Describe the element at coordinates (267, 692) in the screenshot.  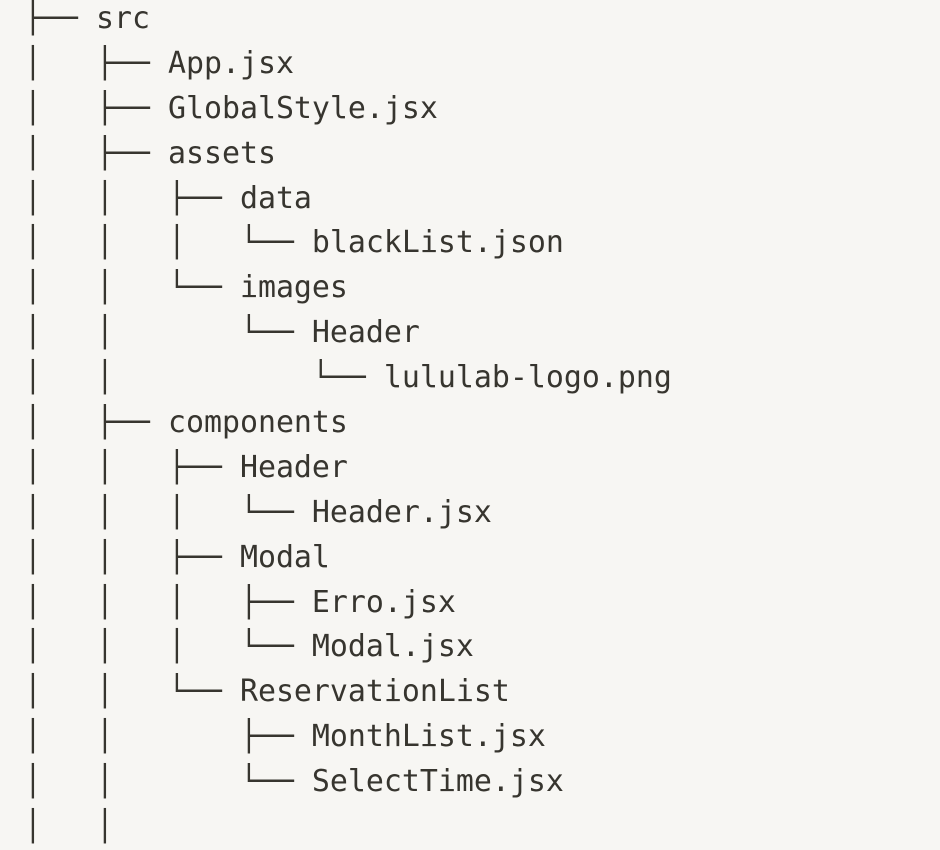
I see `tree-line: │ │ └── ReservationList` at that location.